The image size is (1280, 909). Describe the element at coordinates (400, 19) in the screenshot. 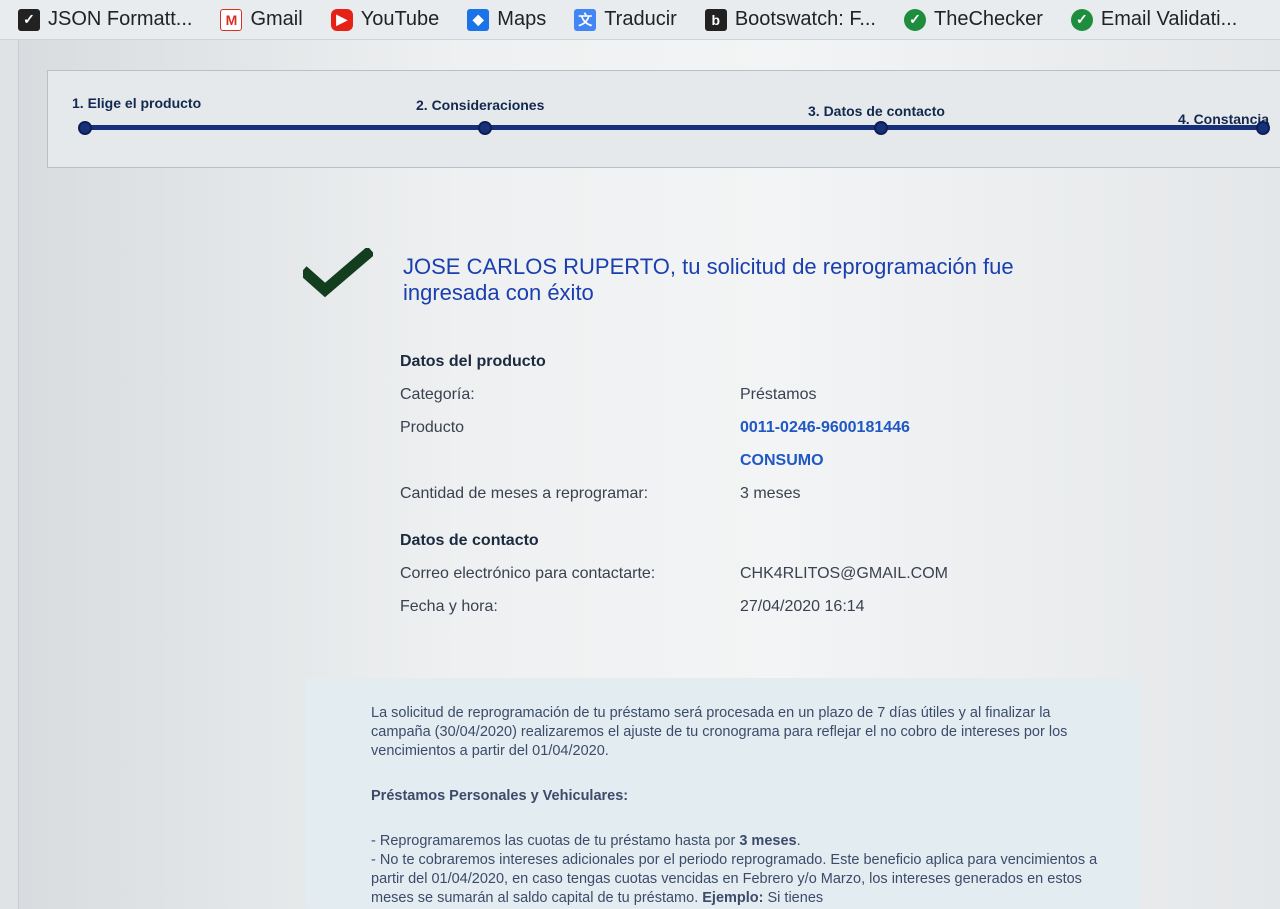

I see `bookmark-label: YouTube` at that location.